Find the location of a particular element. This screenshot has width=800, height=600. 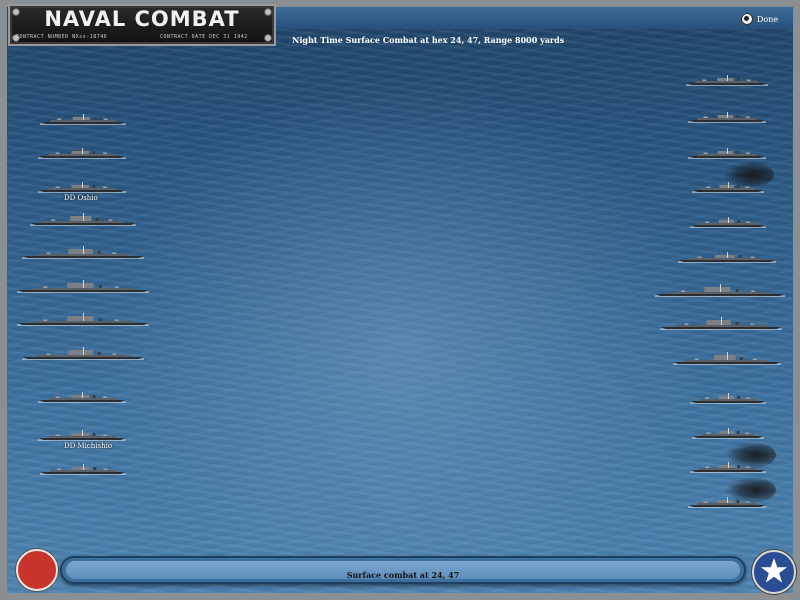

status-message: Surface combat at 24, 47 is located at coordinates (403, 575).